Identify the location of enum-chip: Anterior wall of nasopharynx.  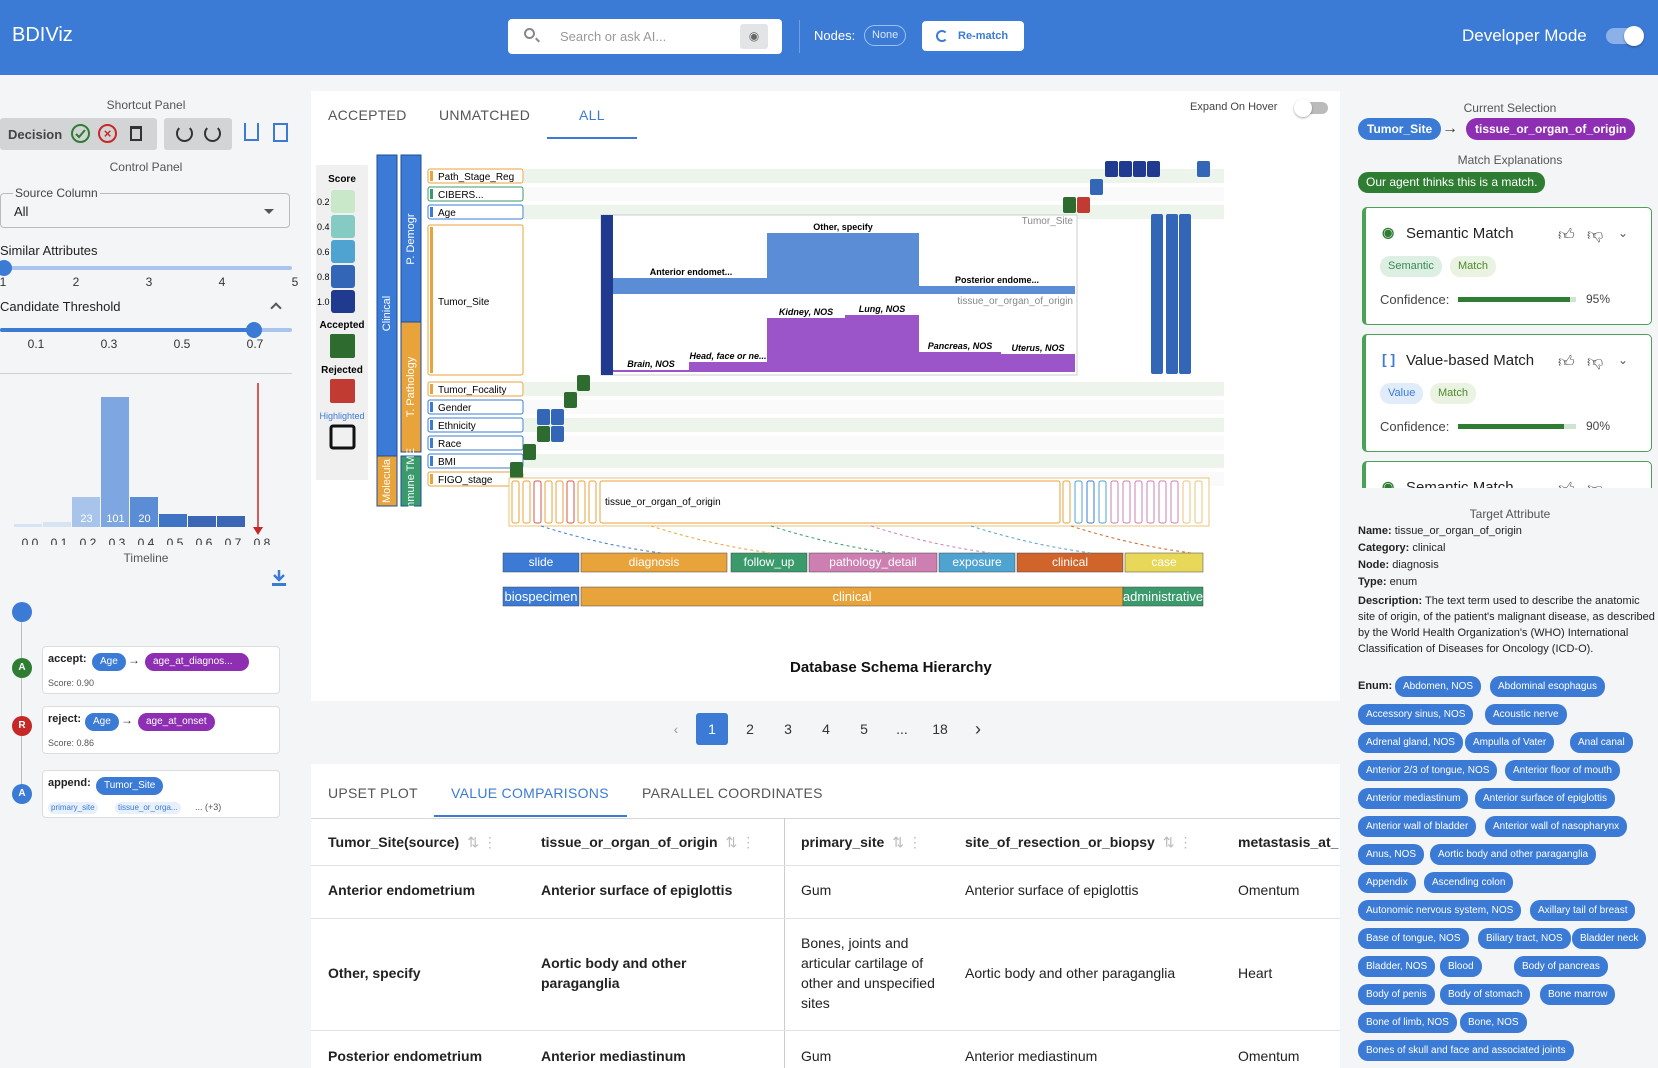
(1556, 826).